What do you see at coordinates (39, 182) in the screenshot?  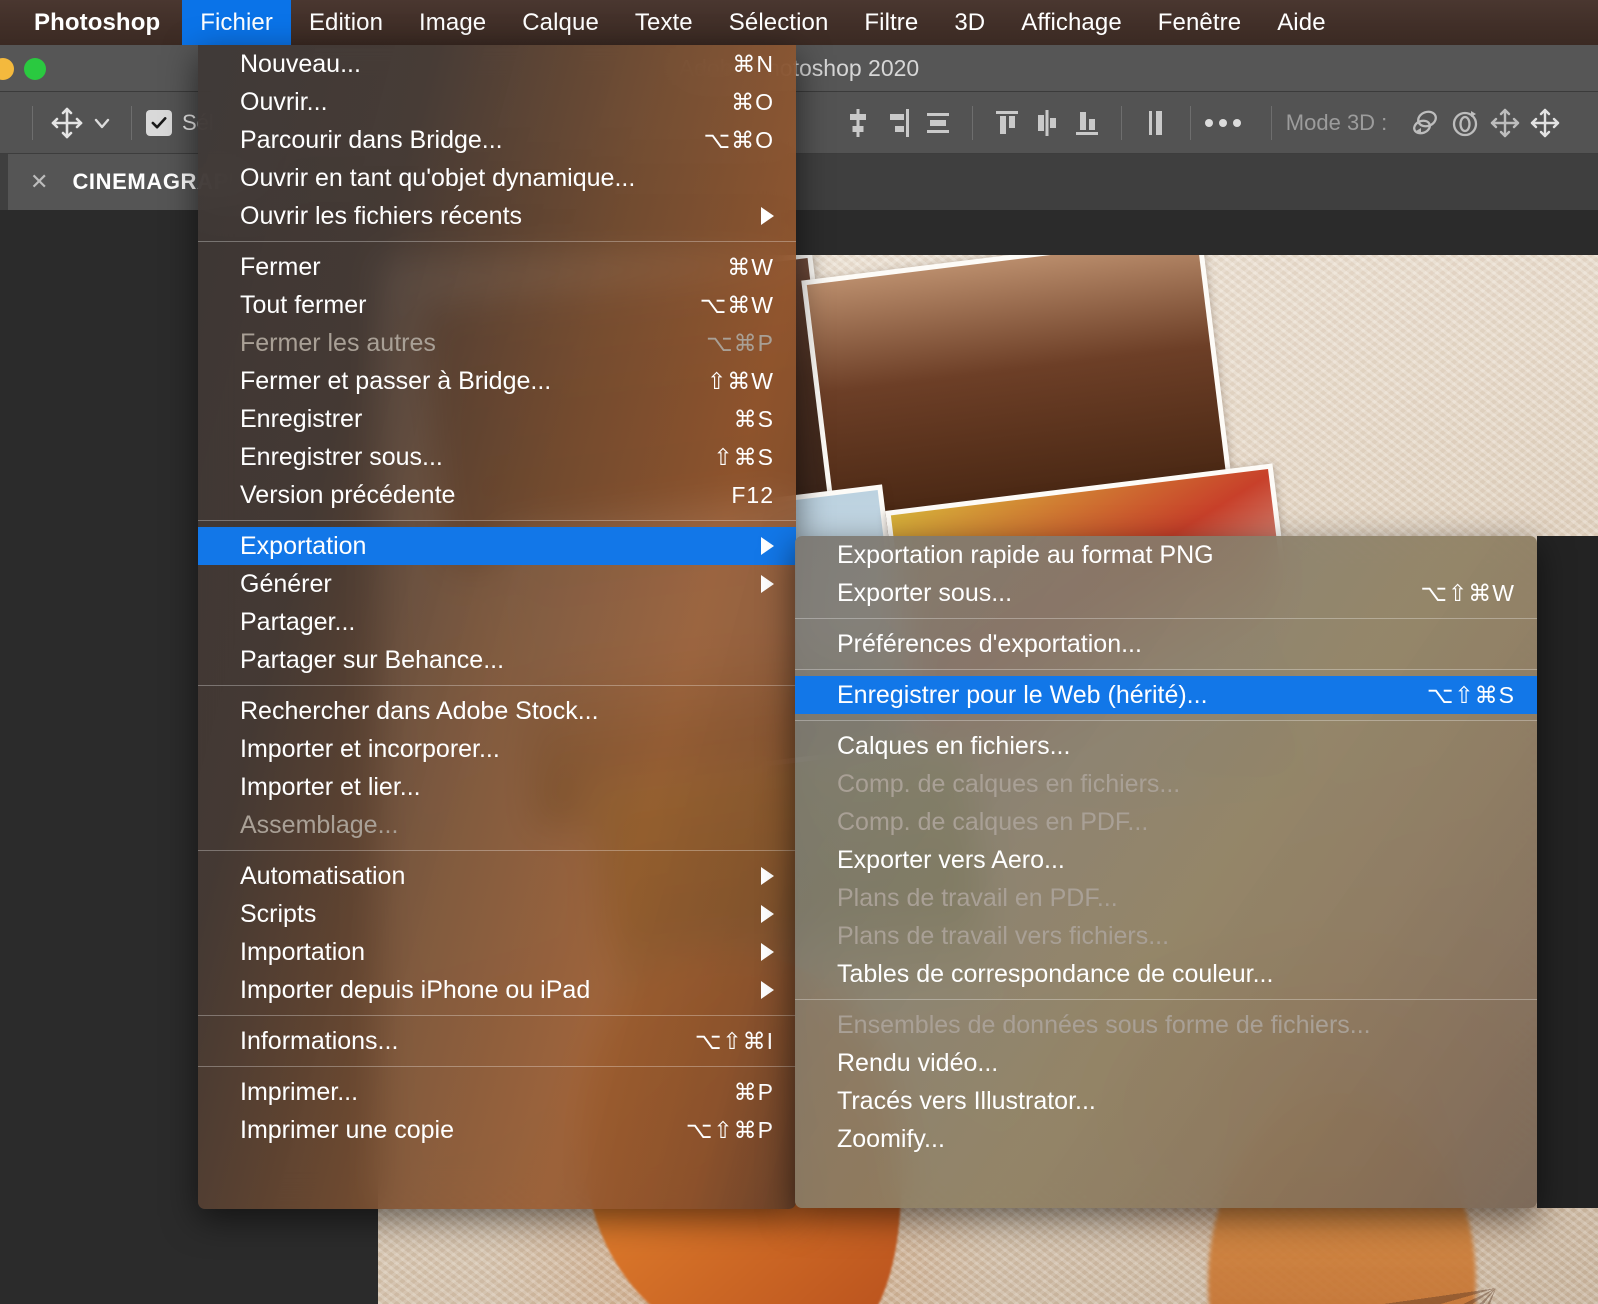 I see `close-icon: ✕` at bounding box center [39, 182].